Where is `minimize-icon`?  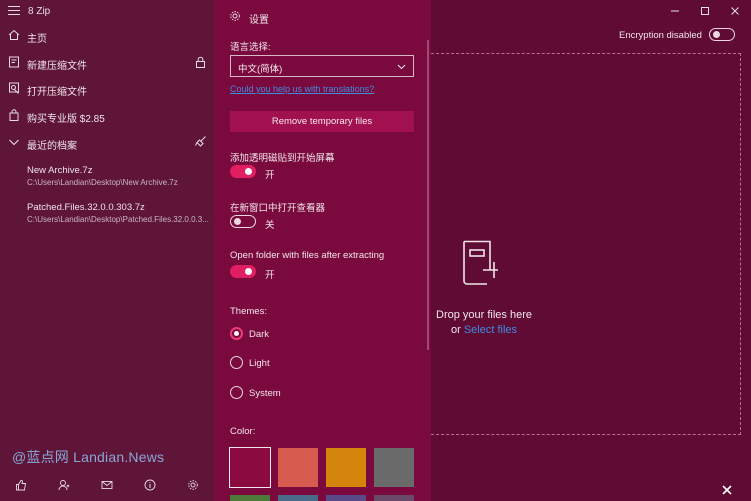 minimize-icon is located at coordinates (675, 11).